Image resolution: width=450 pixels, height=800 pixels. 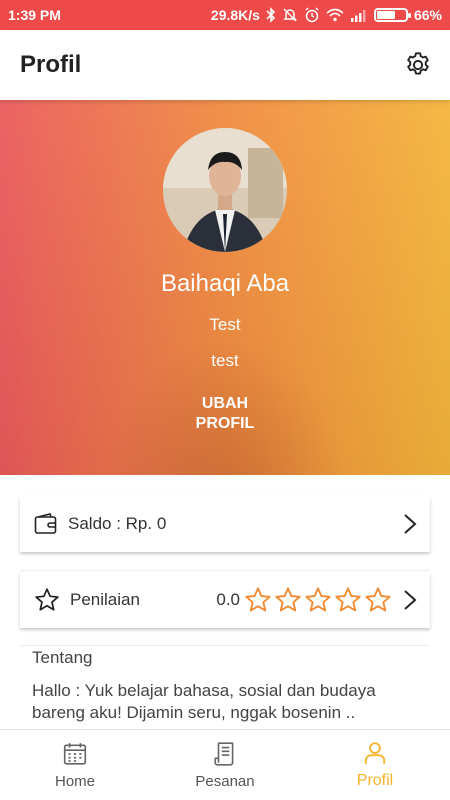 I want to click on calendar-icon, so click(x=75, y=753).